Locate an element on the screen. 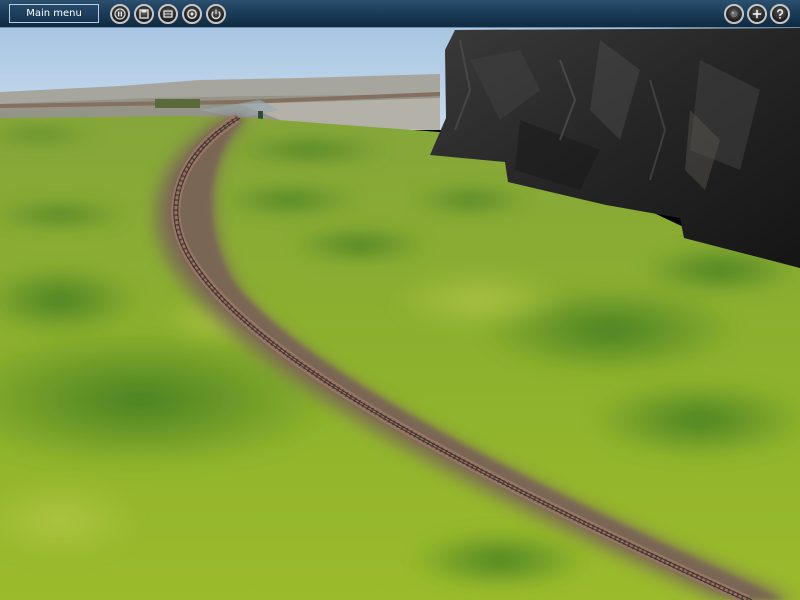 This screenshot has width=800, height=600. top-toolbar: Main menu is located at coordinates (400, 14).